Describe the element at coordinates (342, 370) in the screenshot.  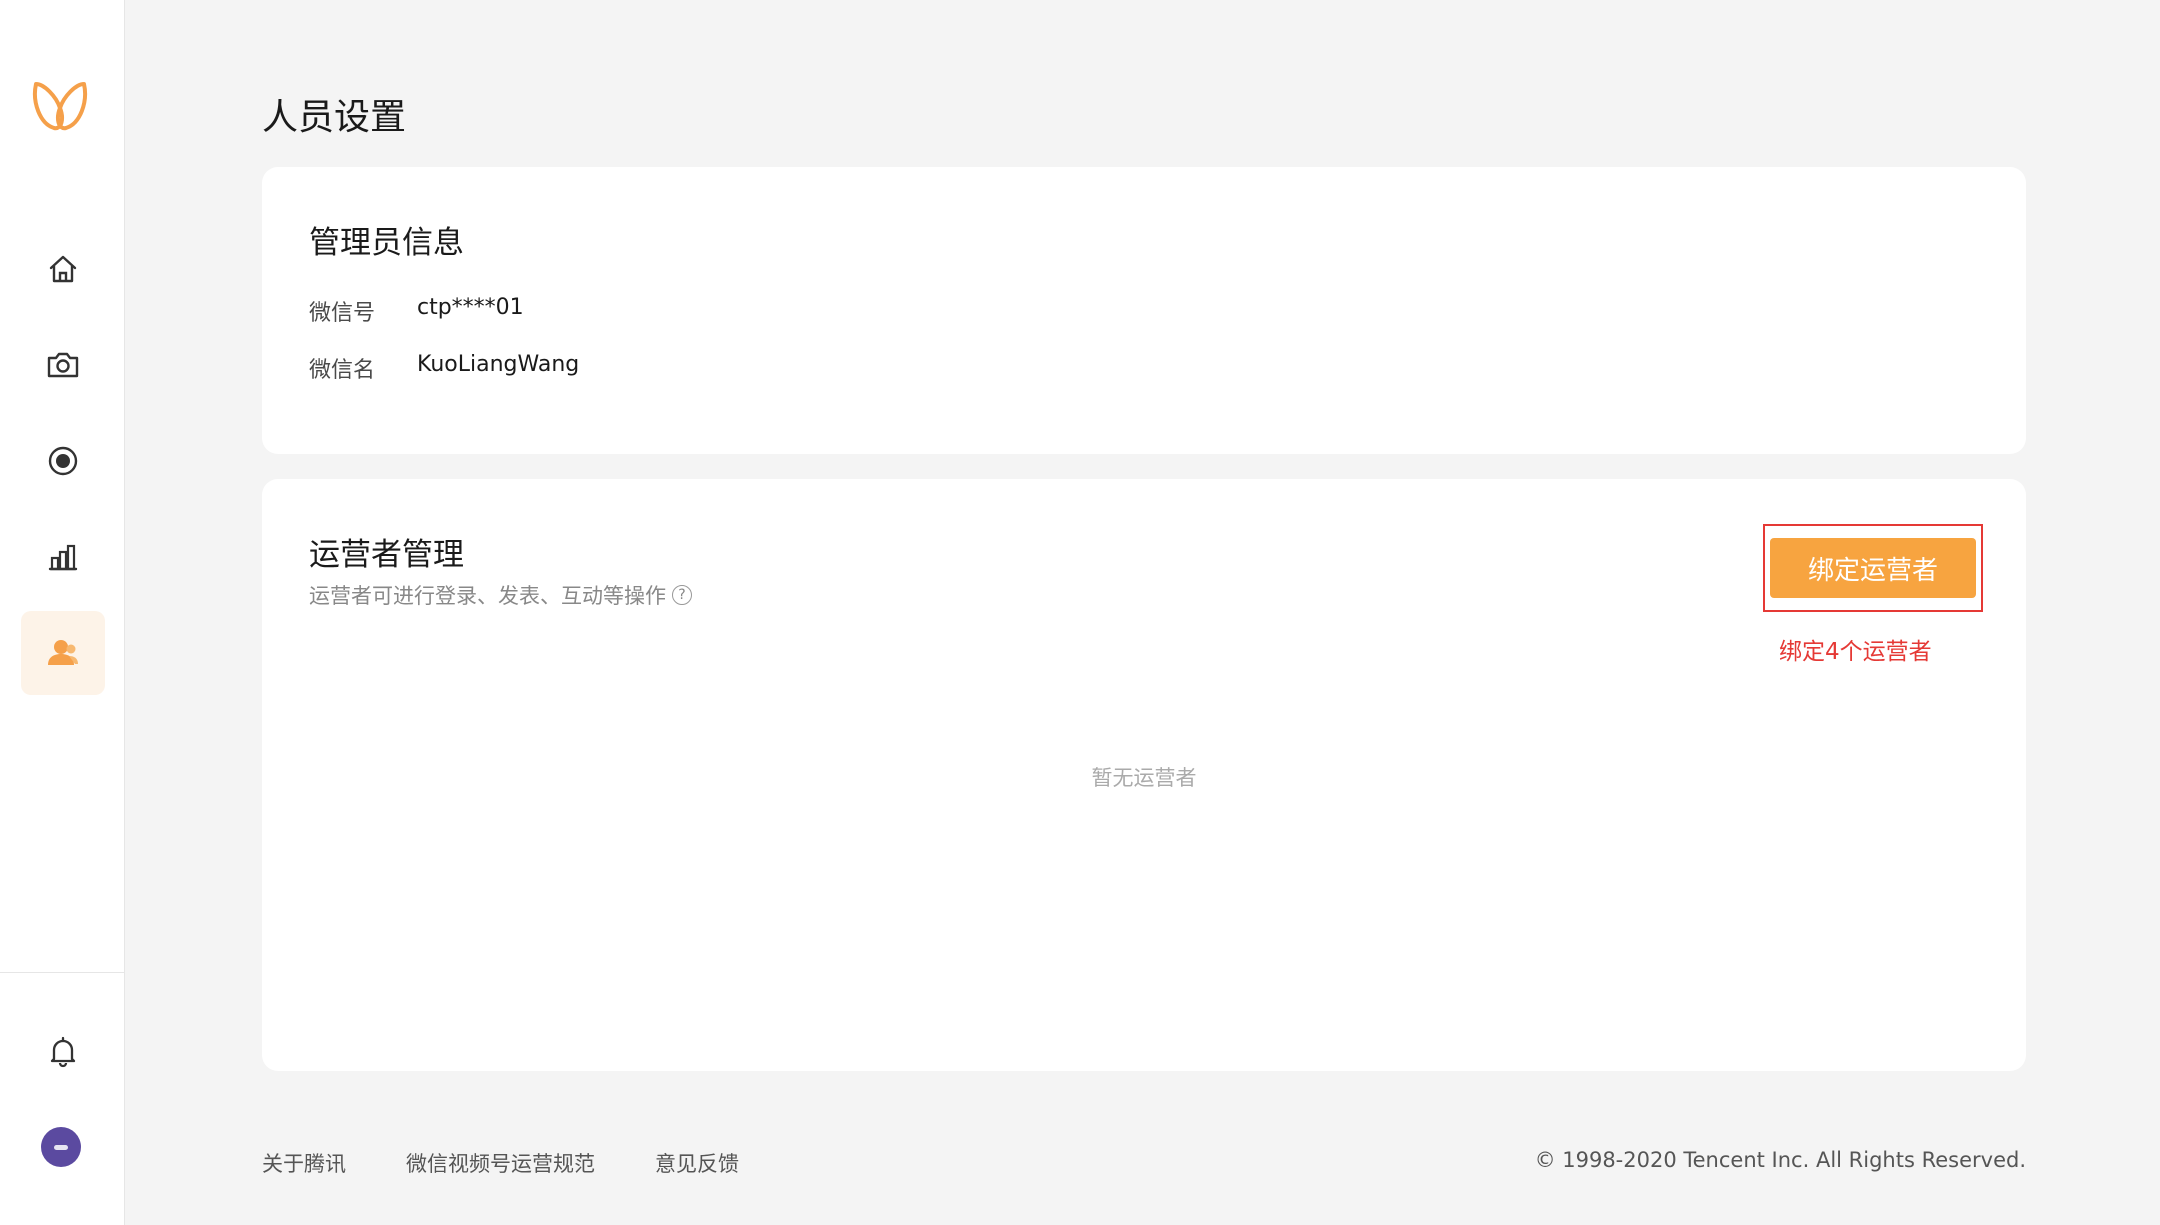
I see `wechat-name-label: 微信名` at that location.